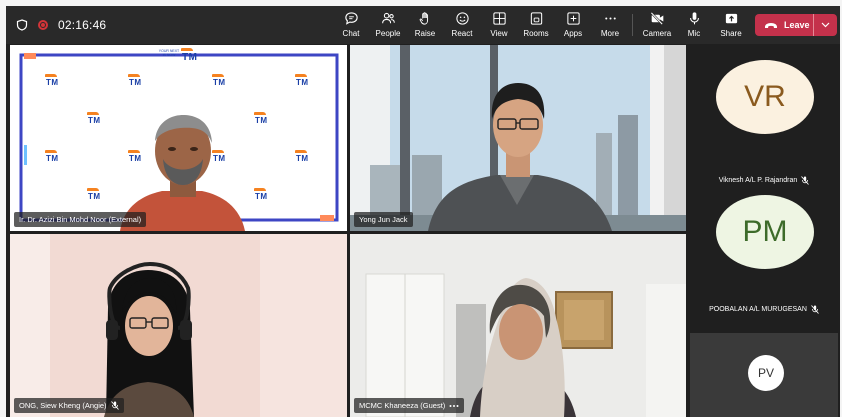 This screenshot has height=417, width=842. I want to click on avatar-initials: PM, so click(765, 231).